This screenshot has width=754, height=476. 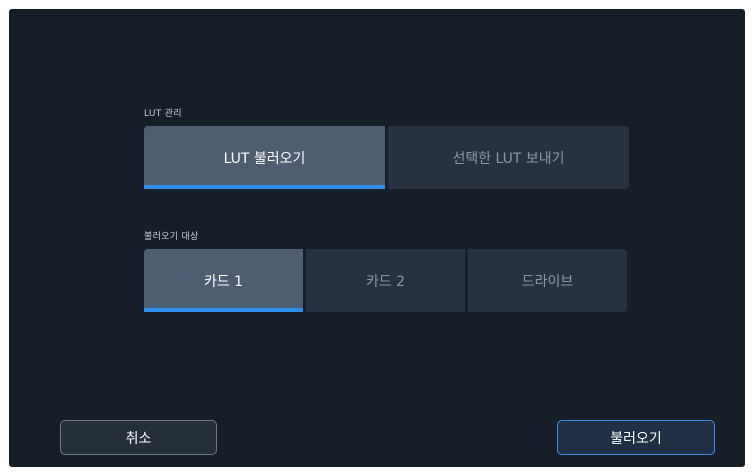 I want to click on drive-option-label: 드라이브, so click(x=547, y=281).